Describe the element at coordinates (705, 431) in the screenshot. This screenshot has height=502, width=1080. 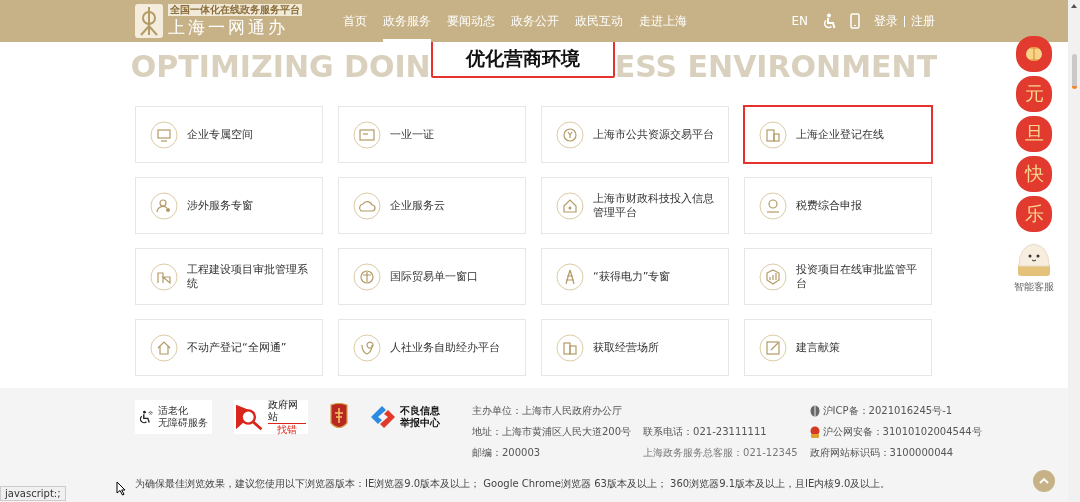
I see `footer-info-text: 联系电话：021-23111111` at that location.